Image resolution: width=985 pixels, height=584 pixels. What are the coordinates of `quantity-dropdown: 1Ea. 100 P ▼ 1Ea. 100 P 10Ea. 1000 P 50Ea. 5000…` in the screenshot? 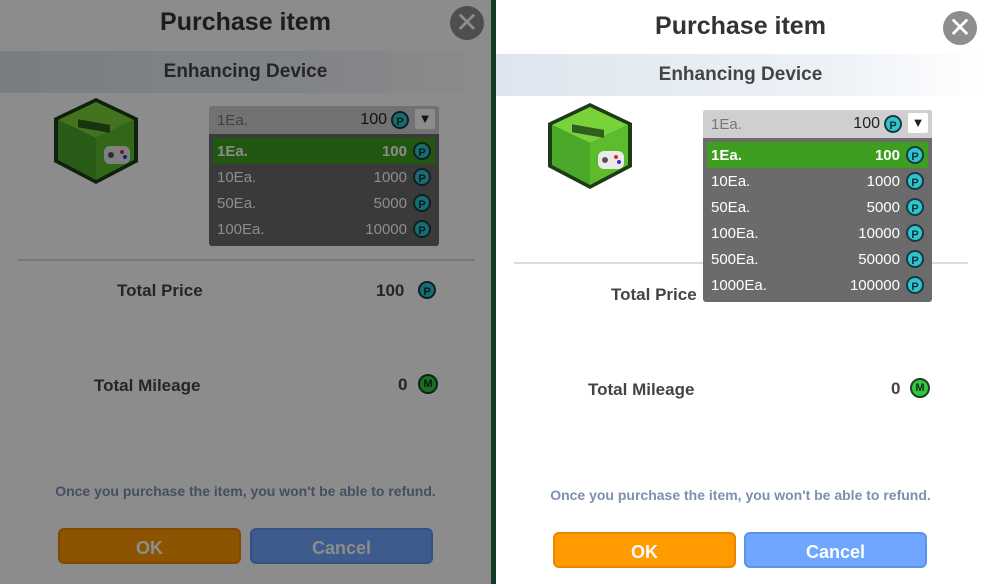 It's located at (324, 176).